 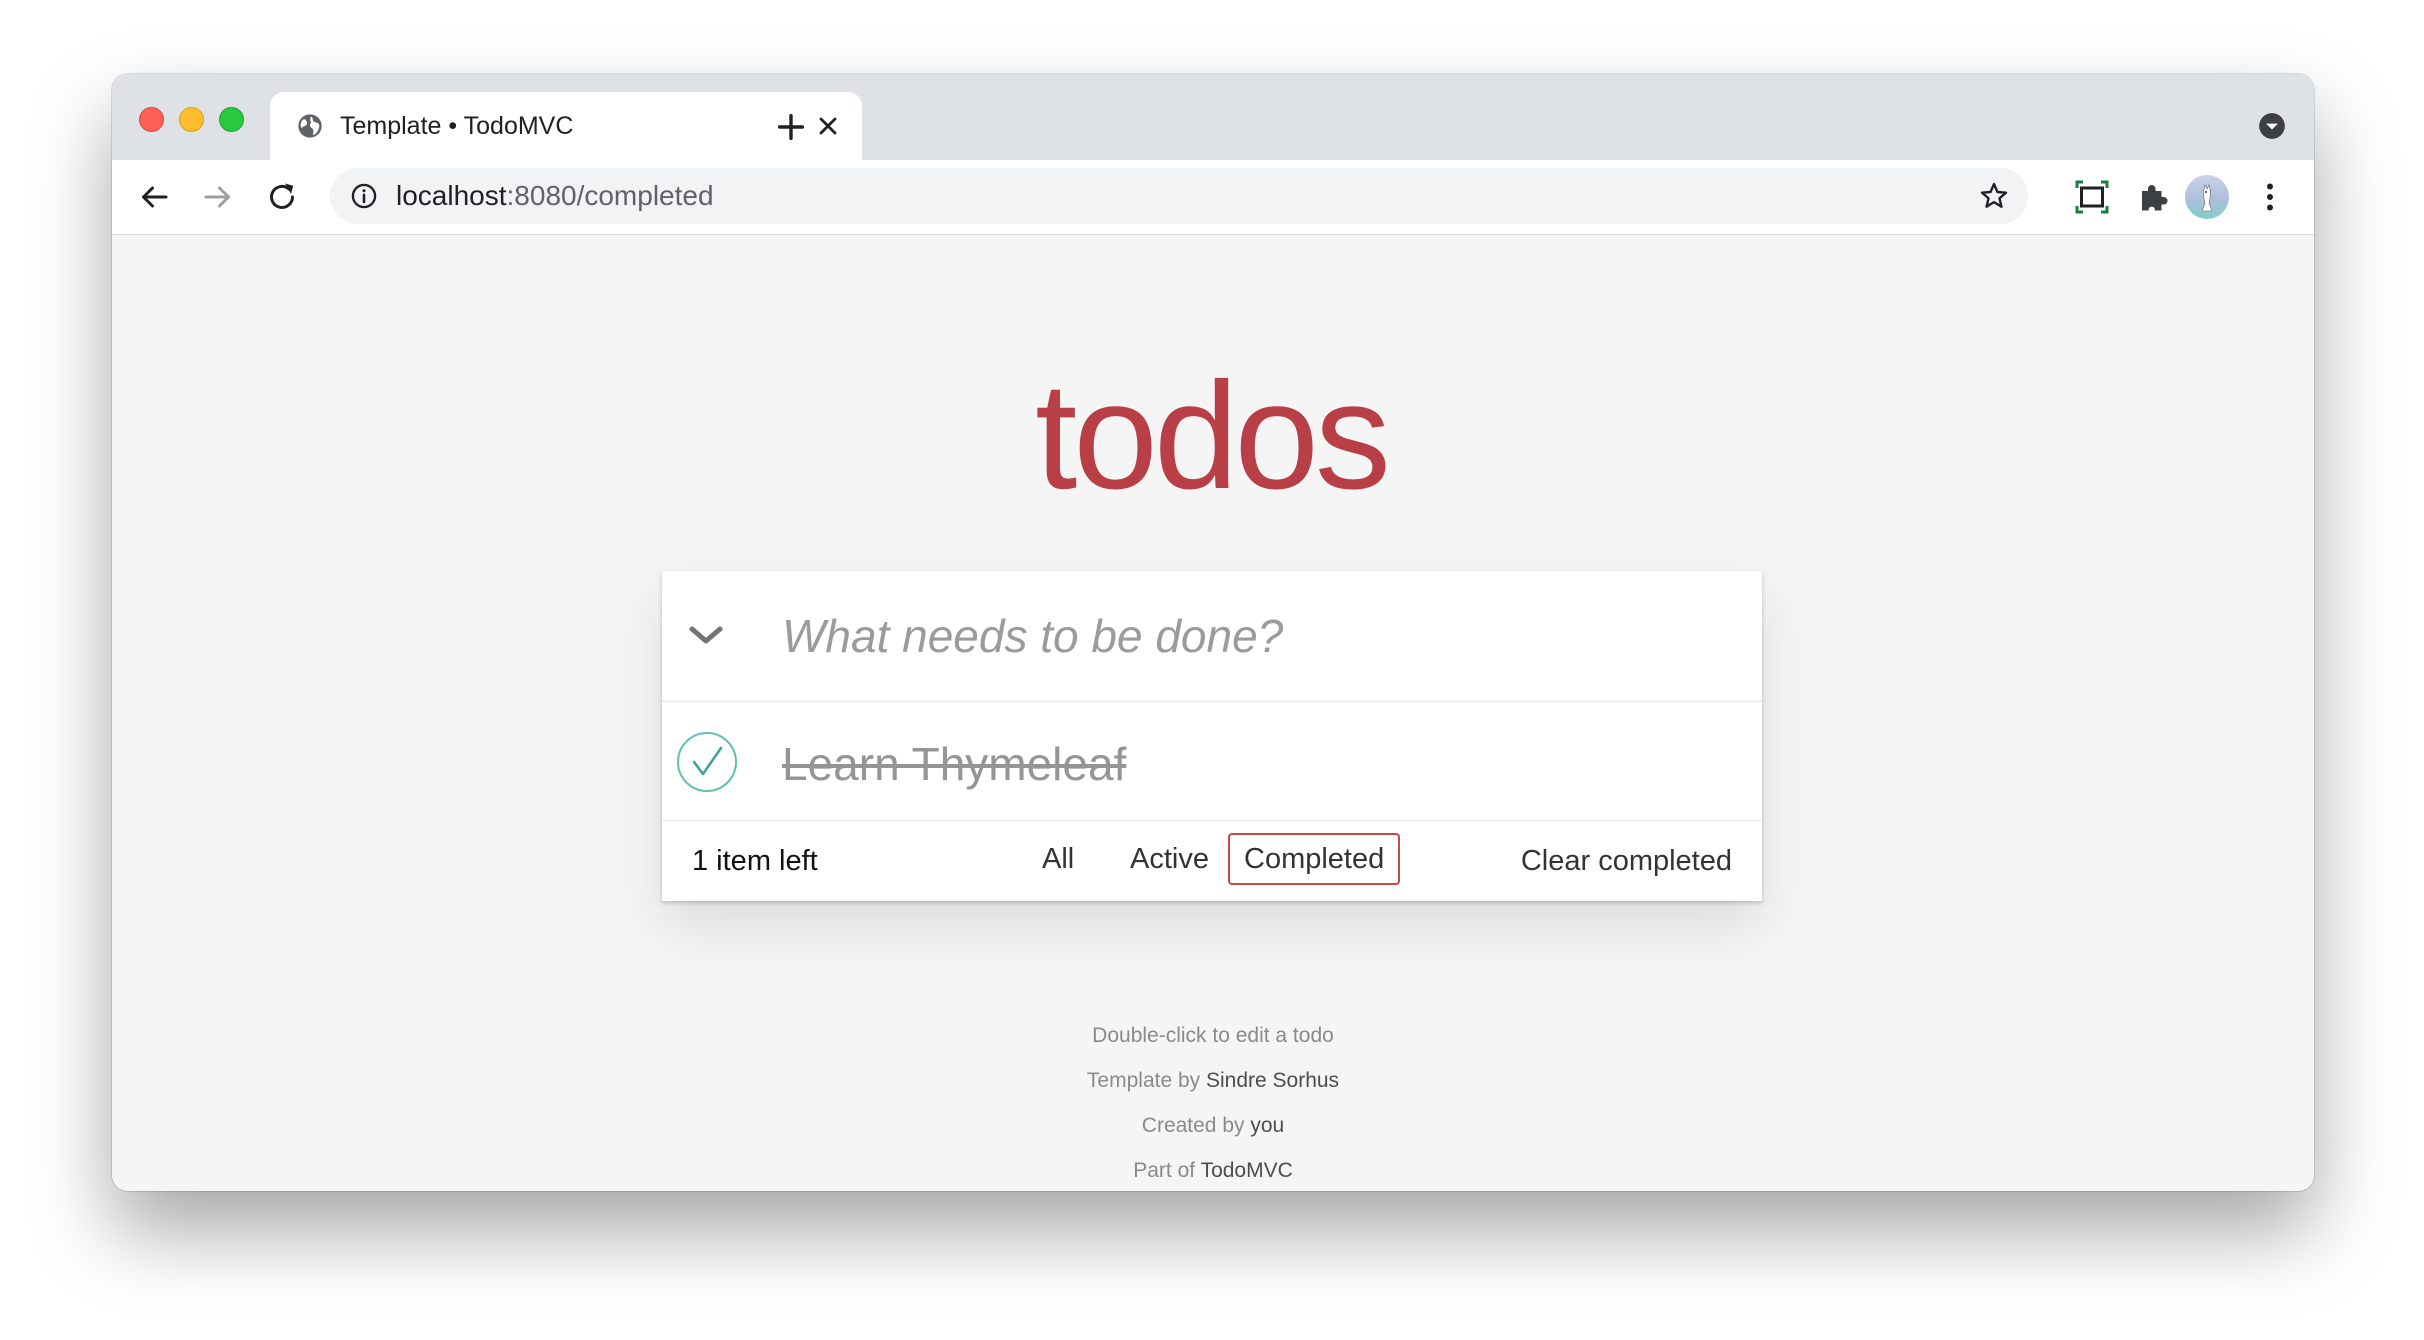 I want to click on info-created-prefix: Created by, so click(x=1196, y=1125).